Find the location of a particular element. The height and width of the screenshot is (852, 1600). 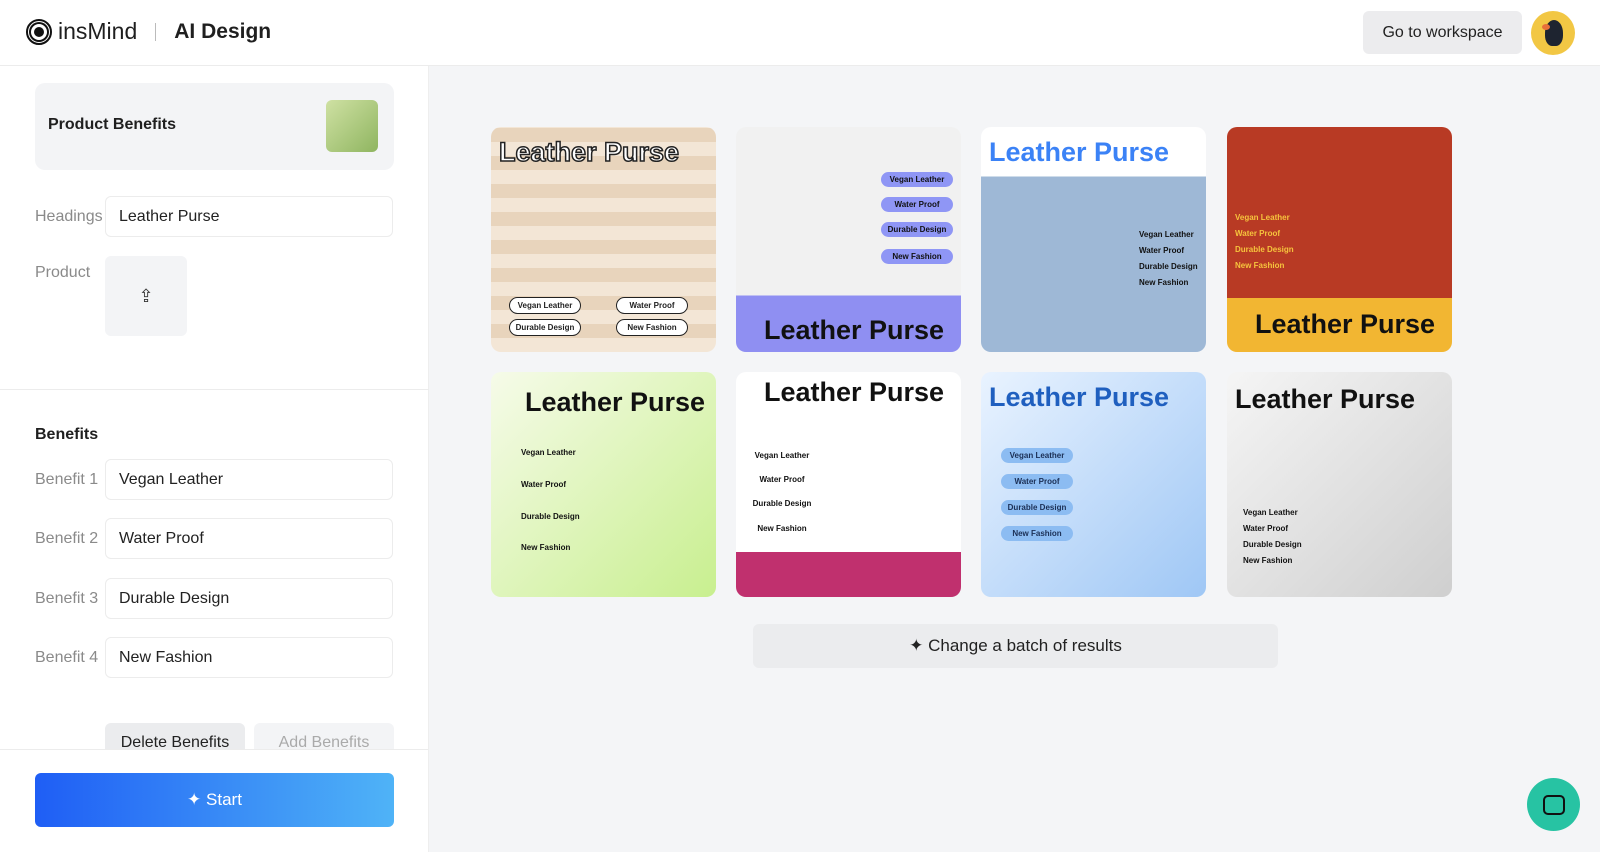

start-label: Start is located at coordinates (224, 799).